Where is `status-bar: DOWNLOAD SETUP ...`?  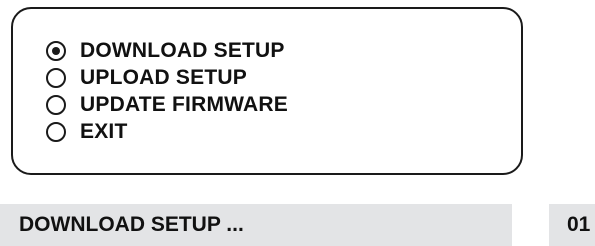
status-bar: DOWNLOAD SETUP ... is located at coordinates (256, 225).